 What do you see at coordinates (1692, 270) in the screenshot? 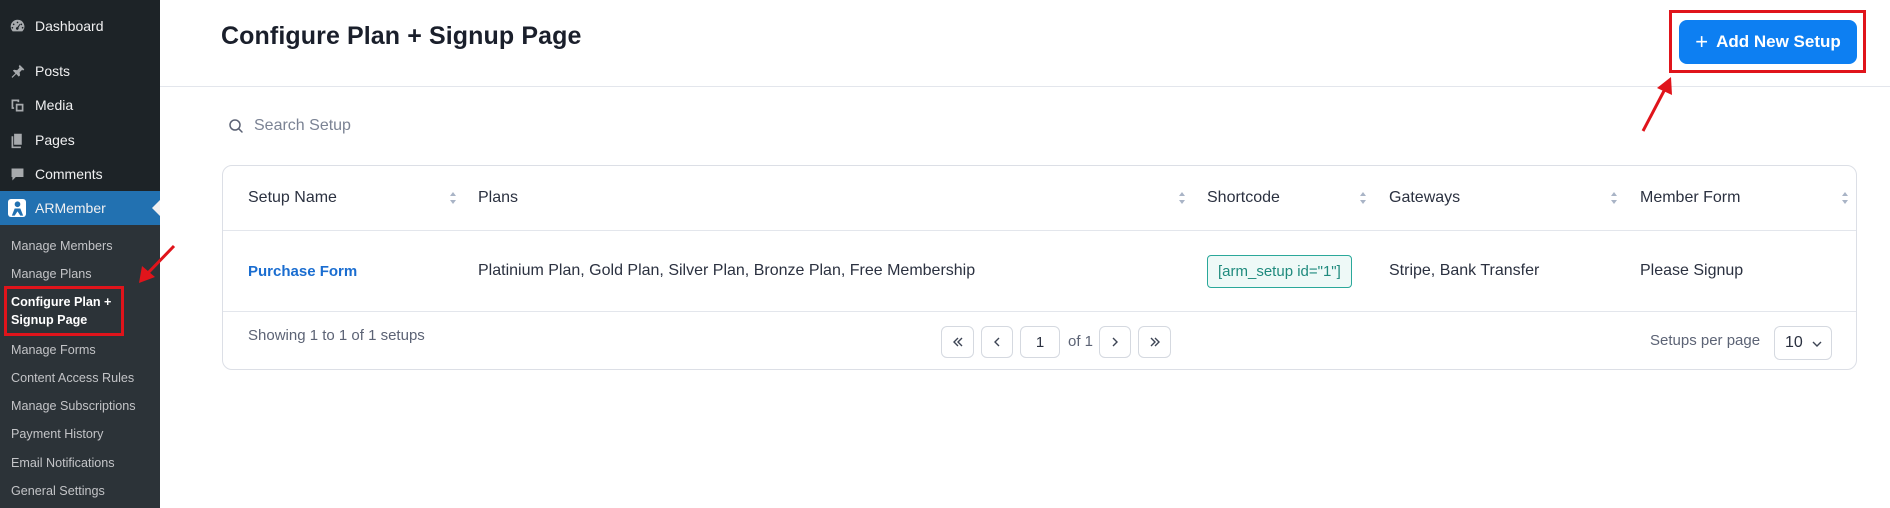
I see `member-form-cell: Please Signup` at bounding box center [1692, 270].